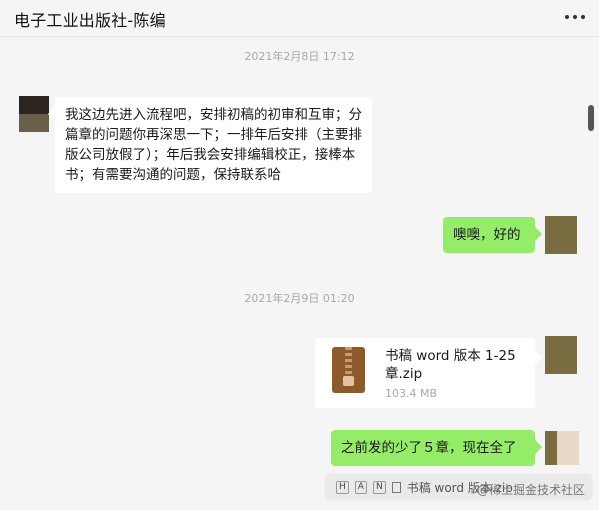 The height and width of the screenshot is (510, 599). What do you see at coordinates (530, 490) in the screenshot?
I see `watermark: @稀土掘金技术社区` at bounding box center [530, 490].